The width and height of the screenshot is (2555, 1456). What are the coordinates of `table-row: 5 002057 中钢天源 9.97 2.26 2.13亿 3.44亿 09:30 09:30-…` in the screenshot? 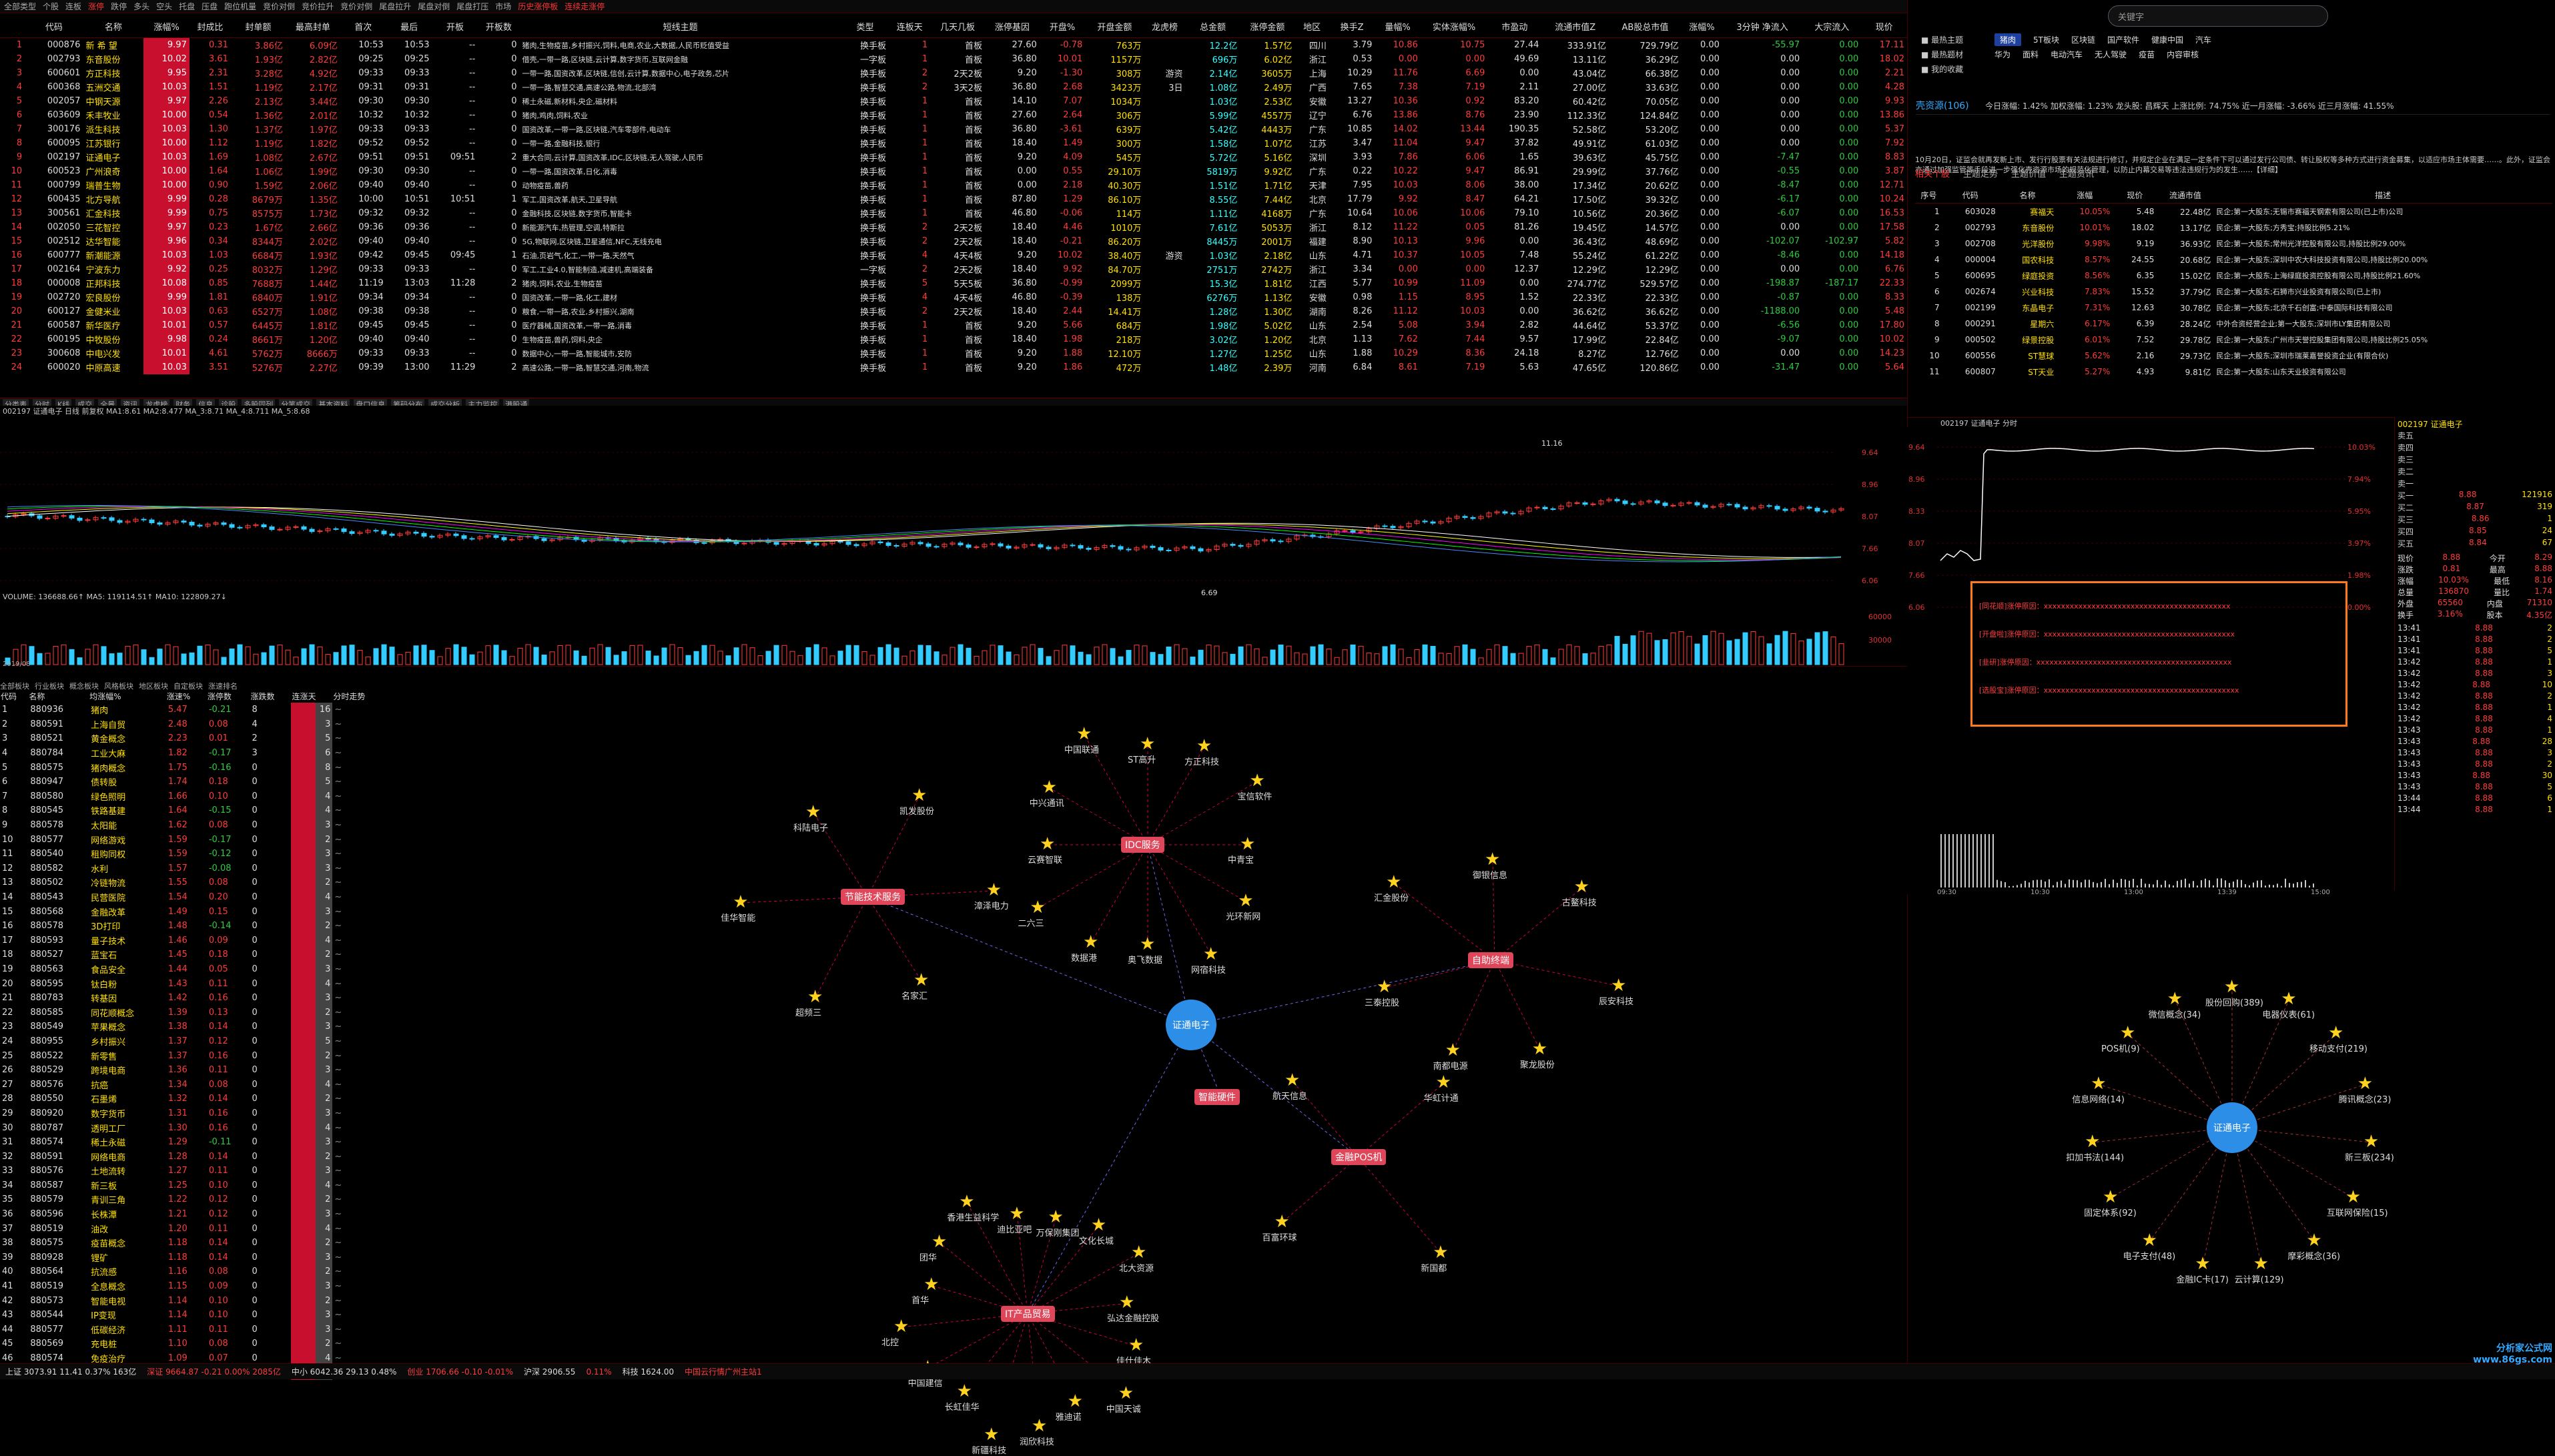 It's located at (953, 101).